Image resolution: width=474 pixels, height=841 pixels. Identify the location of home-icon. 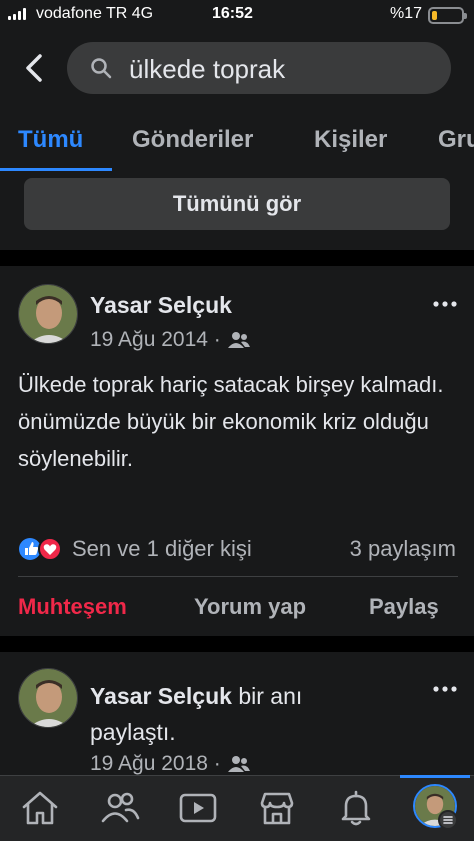
(40, 808).